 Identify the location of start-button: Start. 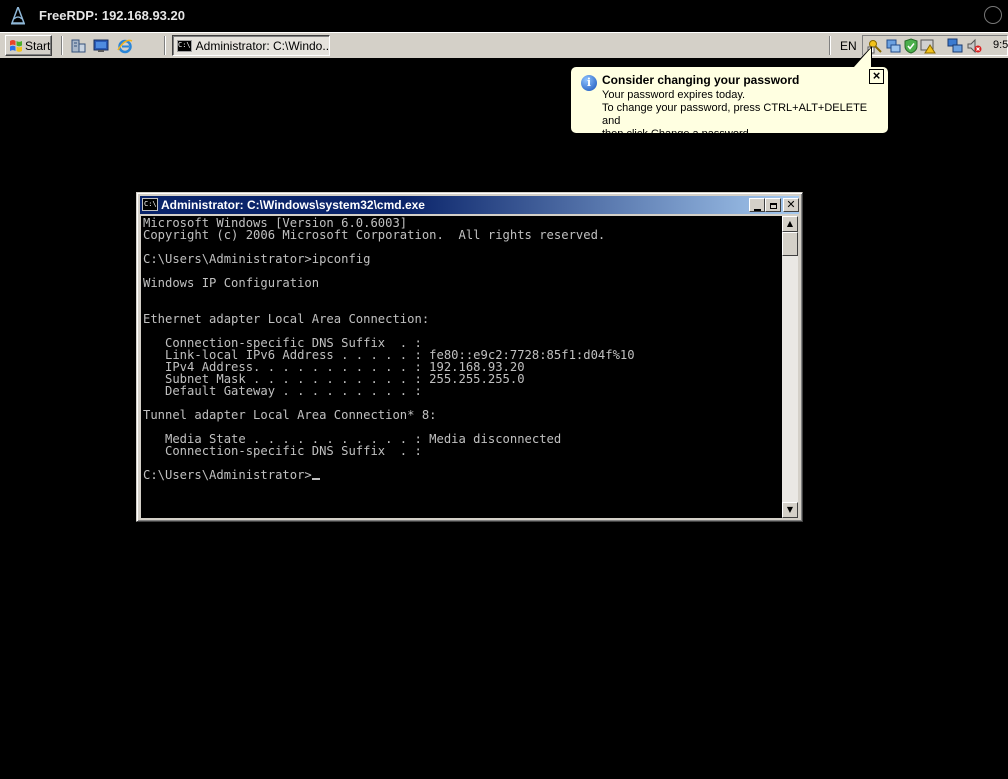
(28, 45).